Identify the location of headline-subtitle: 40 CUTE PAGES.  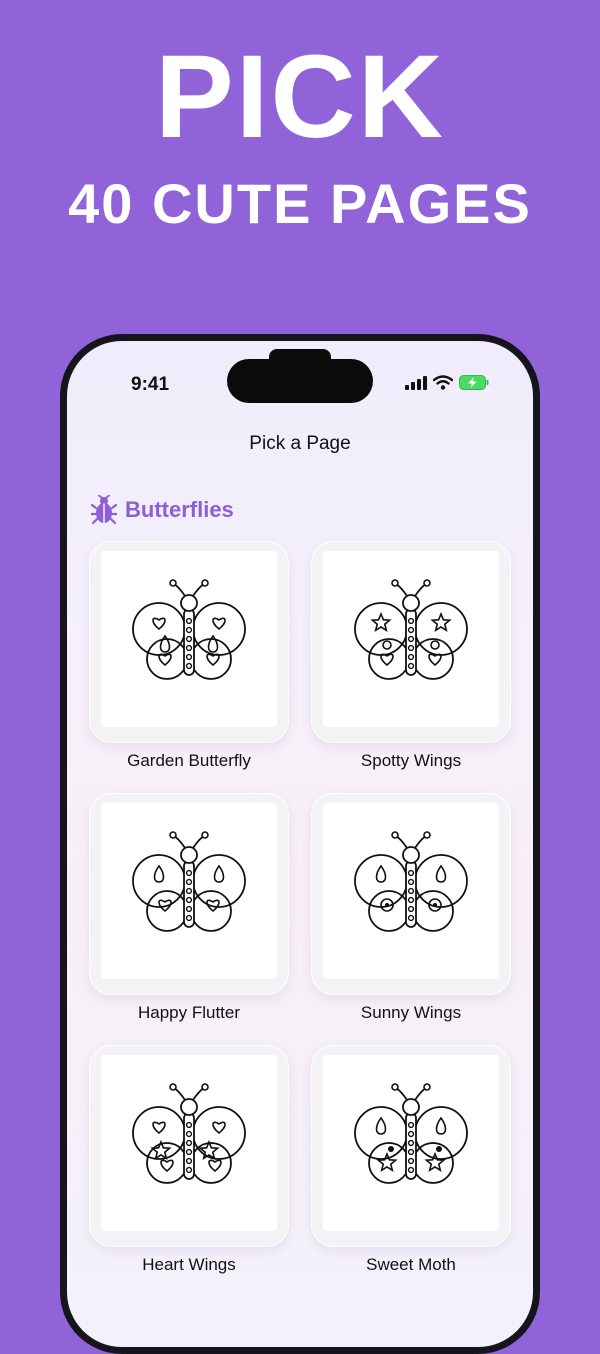
(300, 203).